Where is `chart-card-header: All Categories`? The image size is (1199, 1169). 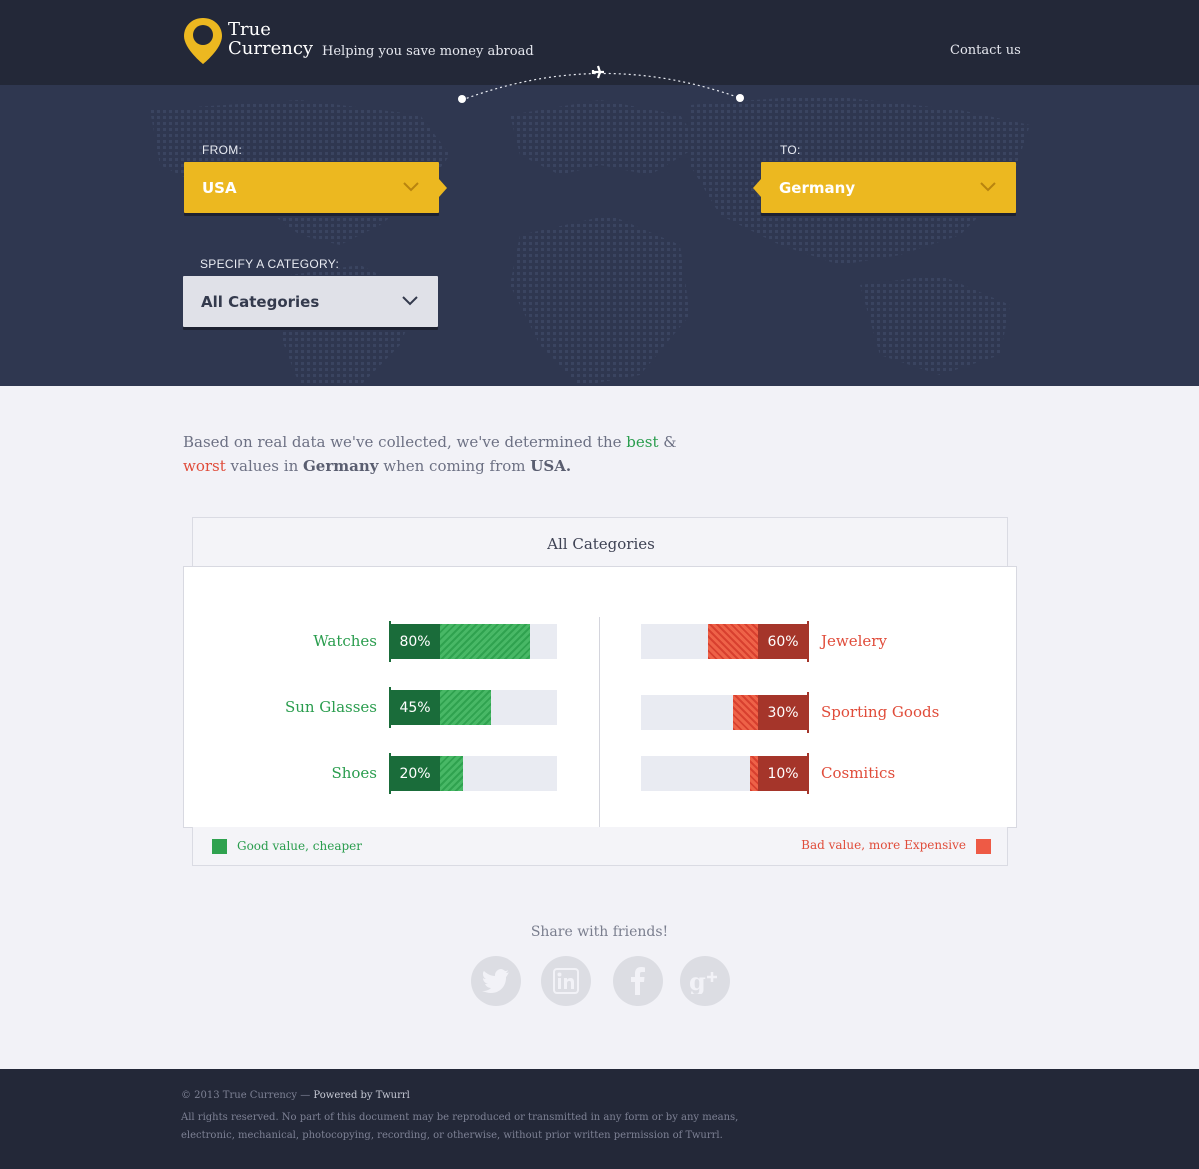 chart-card-header: All Categories is located at coordinates (600, 543).